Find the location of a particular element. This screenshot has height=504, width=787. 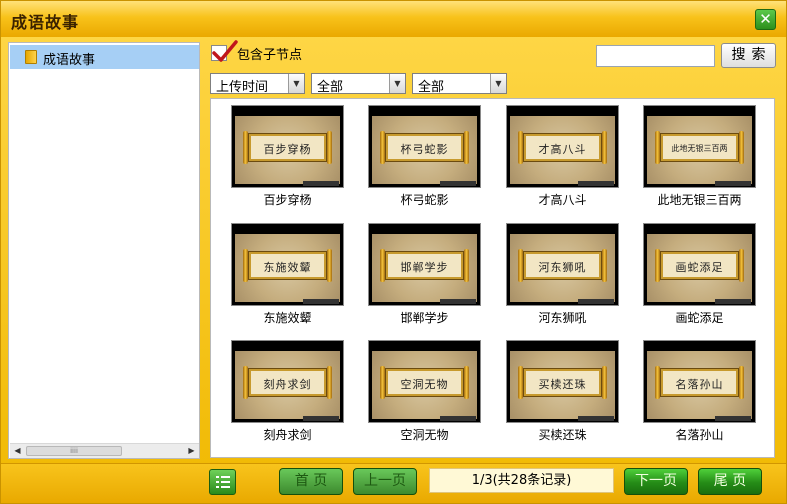

thumbnail: 邯郸学步 is located at coordinates (424, 264).